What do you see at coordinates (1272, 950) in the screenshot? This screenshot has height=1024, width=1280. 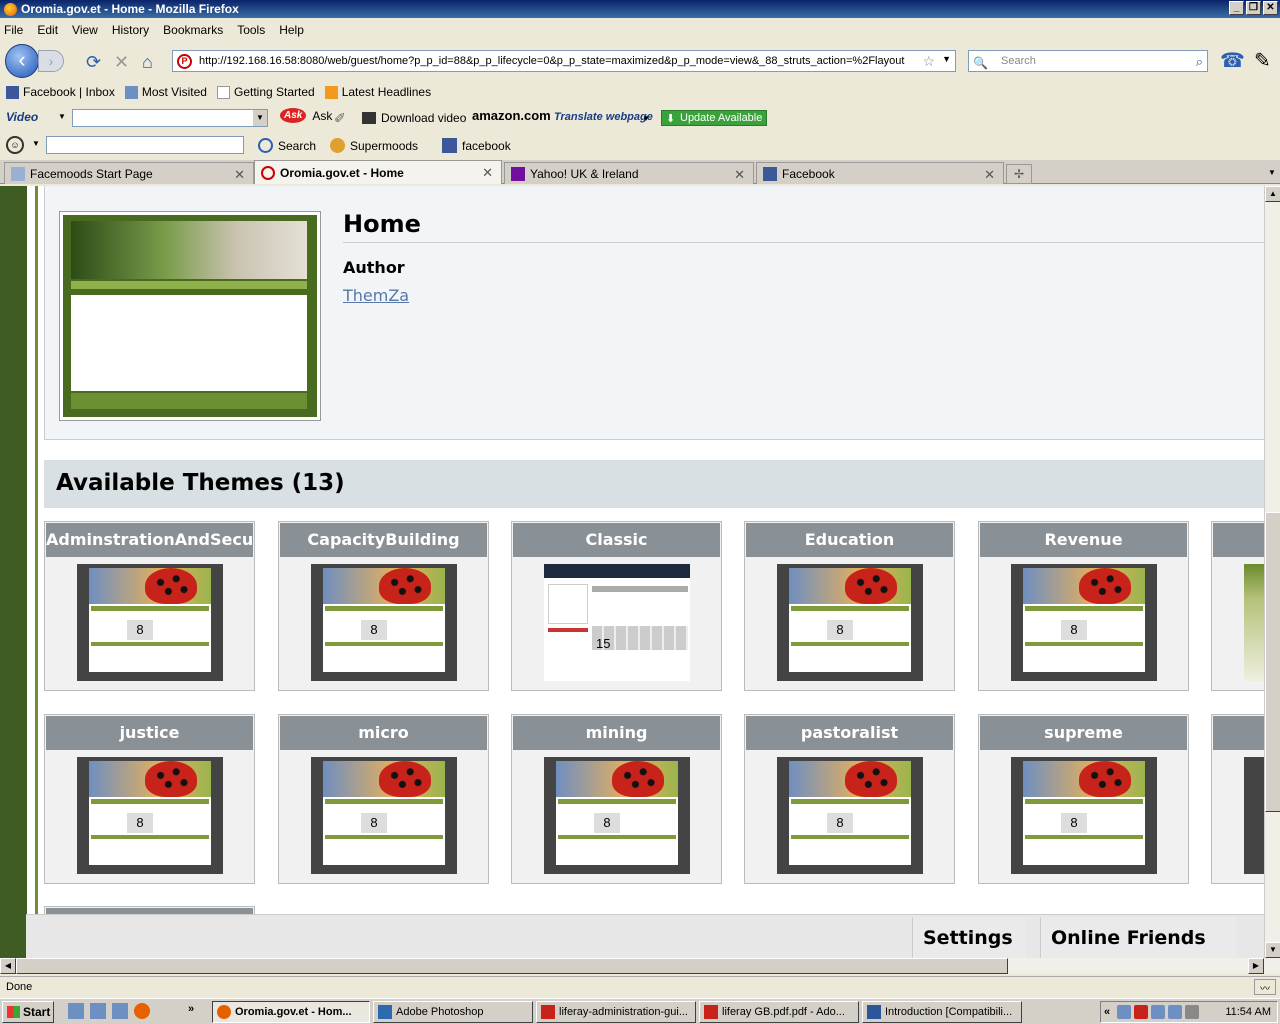 I see `scroll-down-icon: ▼` at bounding box center [1272, 950].